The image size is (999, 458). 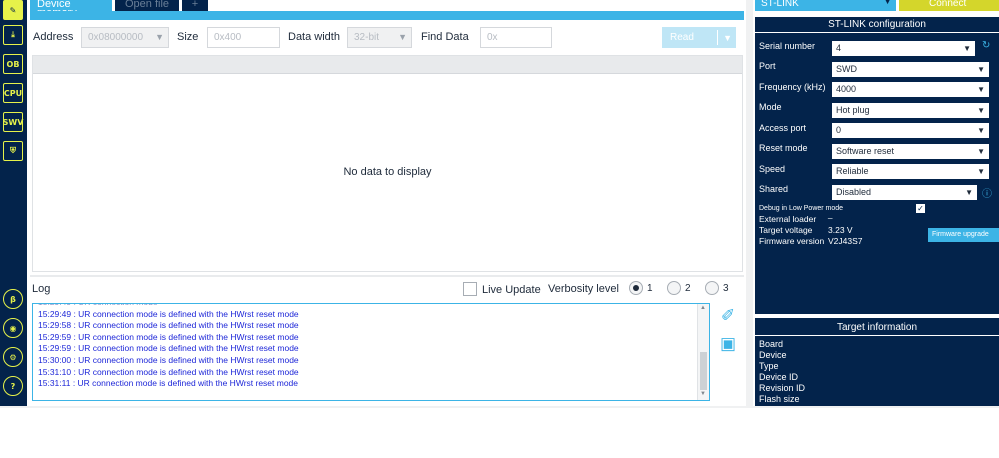 I want to click on swv-icon: SWV, so click(x=13, y=122).